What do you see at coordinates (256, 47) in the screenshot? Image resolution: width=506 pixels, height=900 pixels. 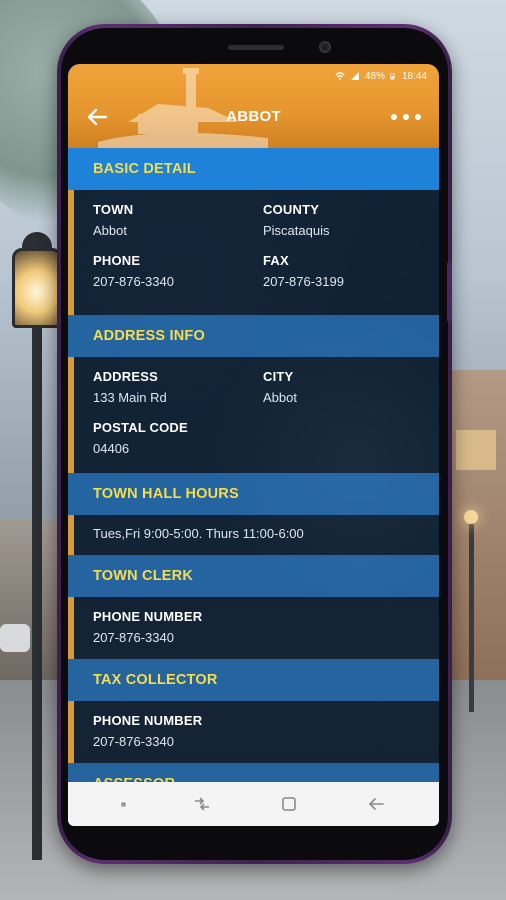 I see `phone-speaker` at bounding box center [256, 47].